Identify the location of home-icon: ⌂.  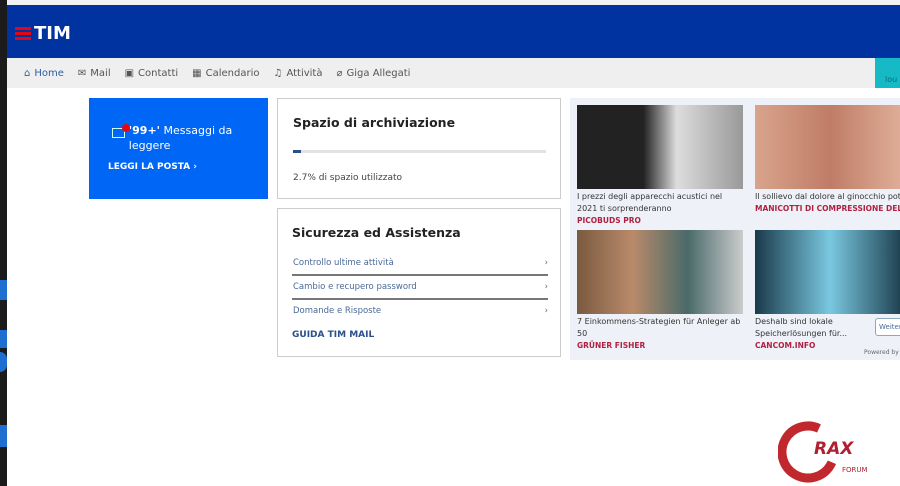
(27, 73).